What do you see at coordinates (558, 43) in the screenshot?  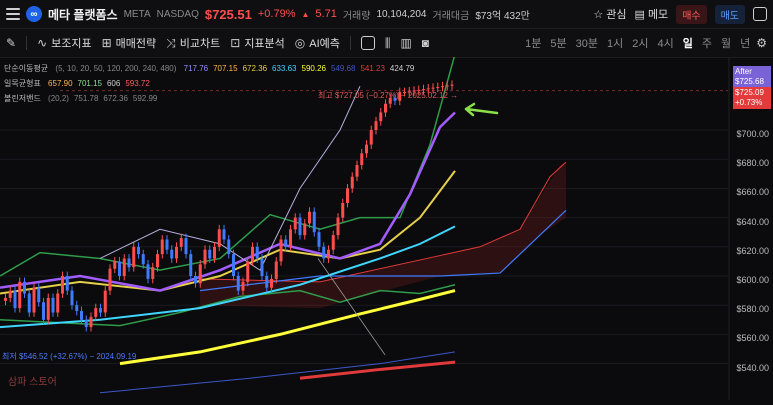 I see `timeframe-1: 5분` at bounding box center [558, 43].